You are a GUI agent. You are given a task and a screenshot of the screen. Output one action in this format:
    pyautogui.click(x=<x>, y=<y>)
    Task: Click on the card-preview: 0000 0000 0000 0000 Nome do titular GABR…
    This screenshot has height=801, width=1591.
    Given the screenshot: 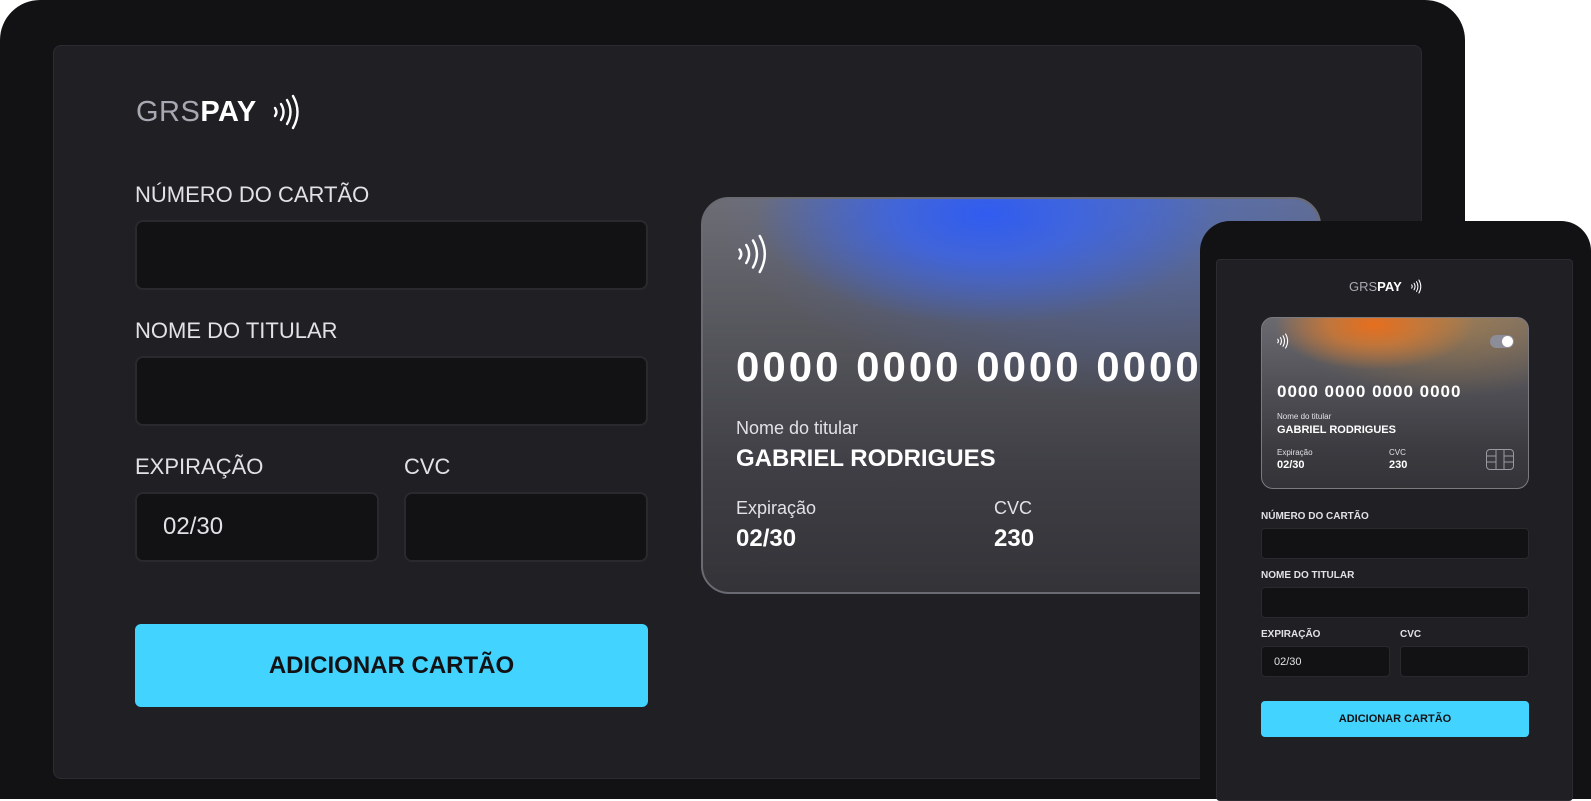 What is the action you would take?
    pyautogui.click(x=1395, y=403)
    